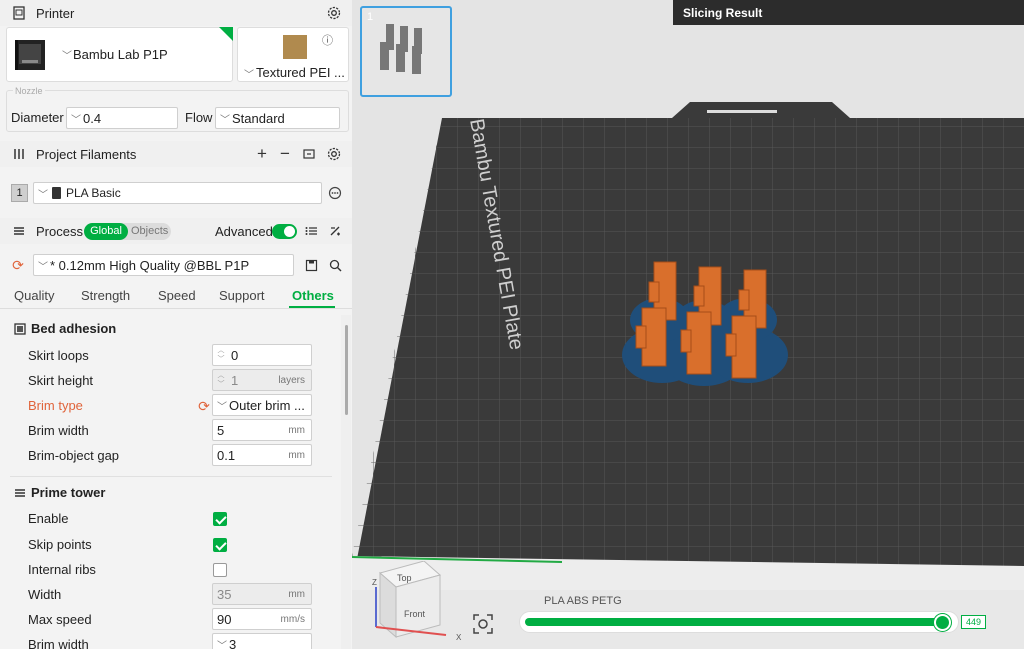 This screenshot has height=649, width=1024. I want to click on printer-thumbnail, so click(30, 55).